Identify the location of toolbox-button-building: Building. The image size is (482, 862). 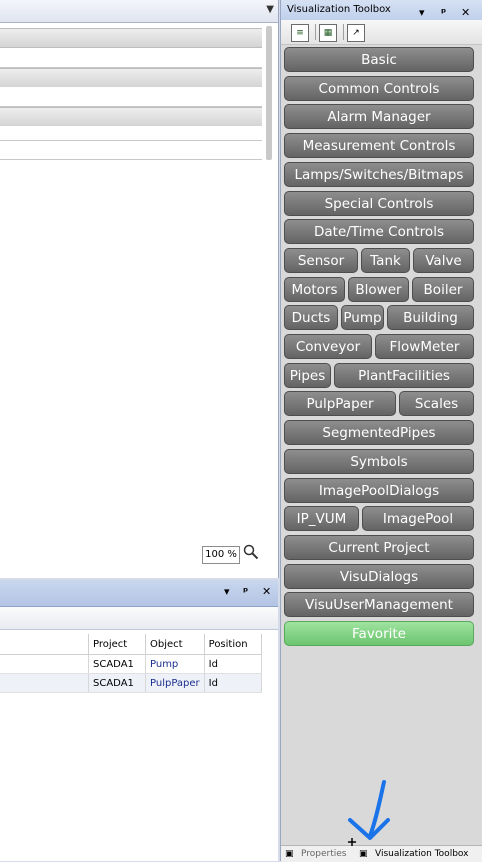
(430, 318).